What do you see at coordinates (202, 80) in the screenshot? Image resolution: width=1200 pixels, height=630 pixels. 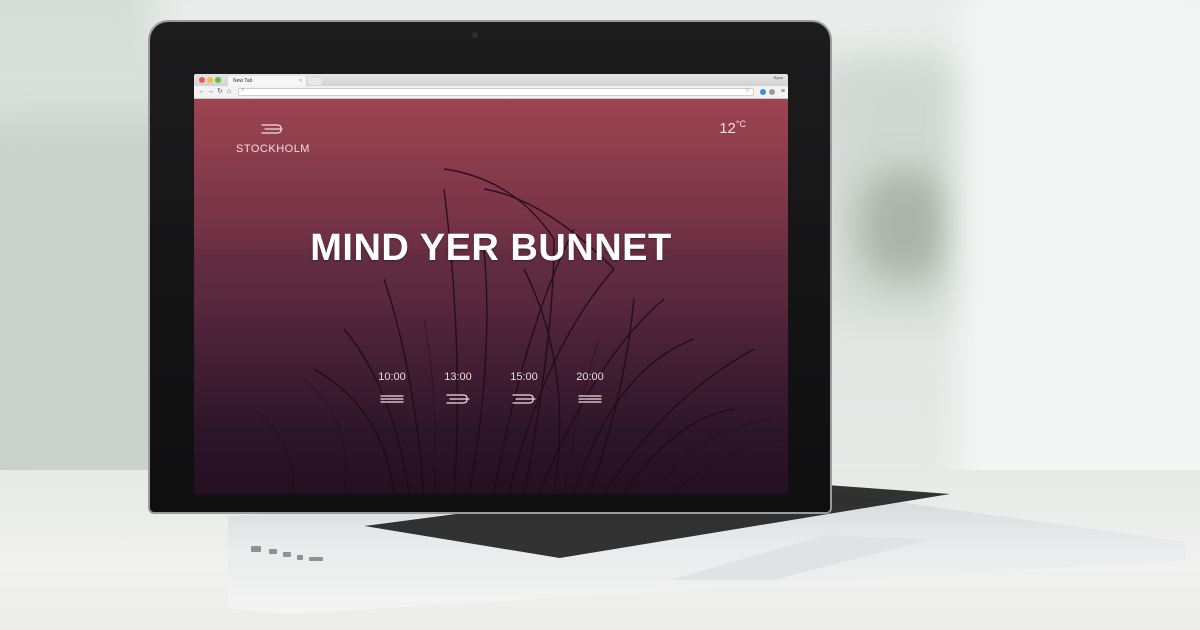 I see `close-window-button` at bounding box center [202, 80].